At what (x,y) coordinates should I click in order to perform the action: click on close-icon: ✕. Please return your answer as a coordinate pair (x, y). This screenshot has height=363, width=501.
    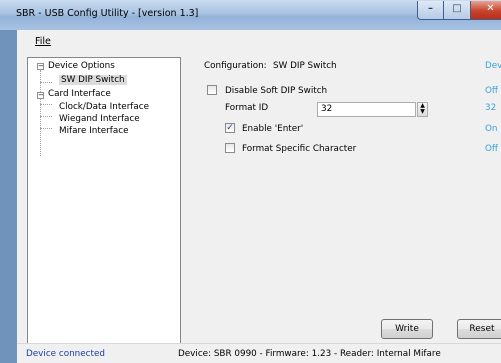
    Looking at the image, I should click on (490, 8).